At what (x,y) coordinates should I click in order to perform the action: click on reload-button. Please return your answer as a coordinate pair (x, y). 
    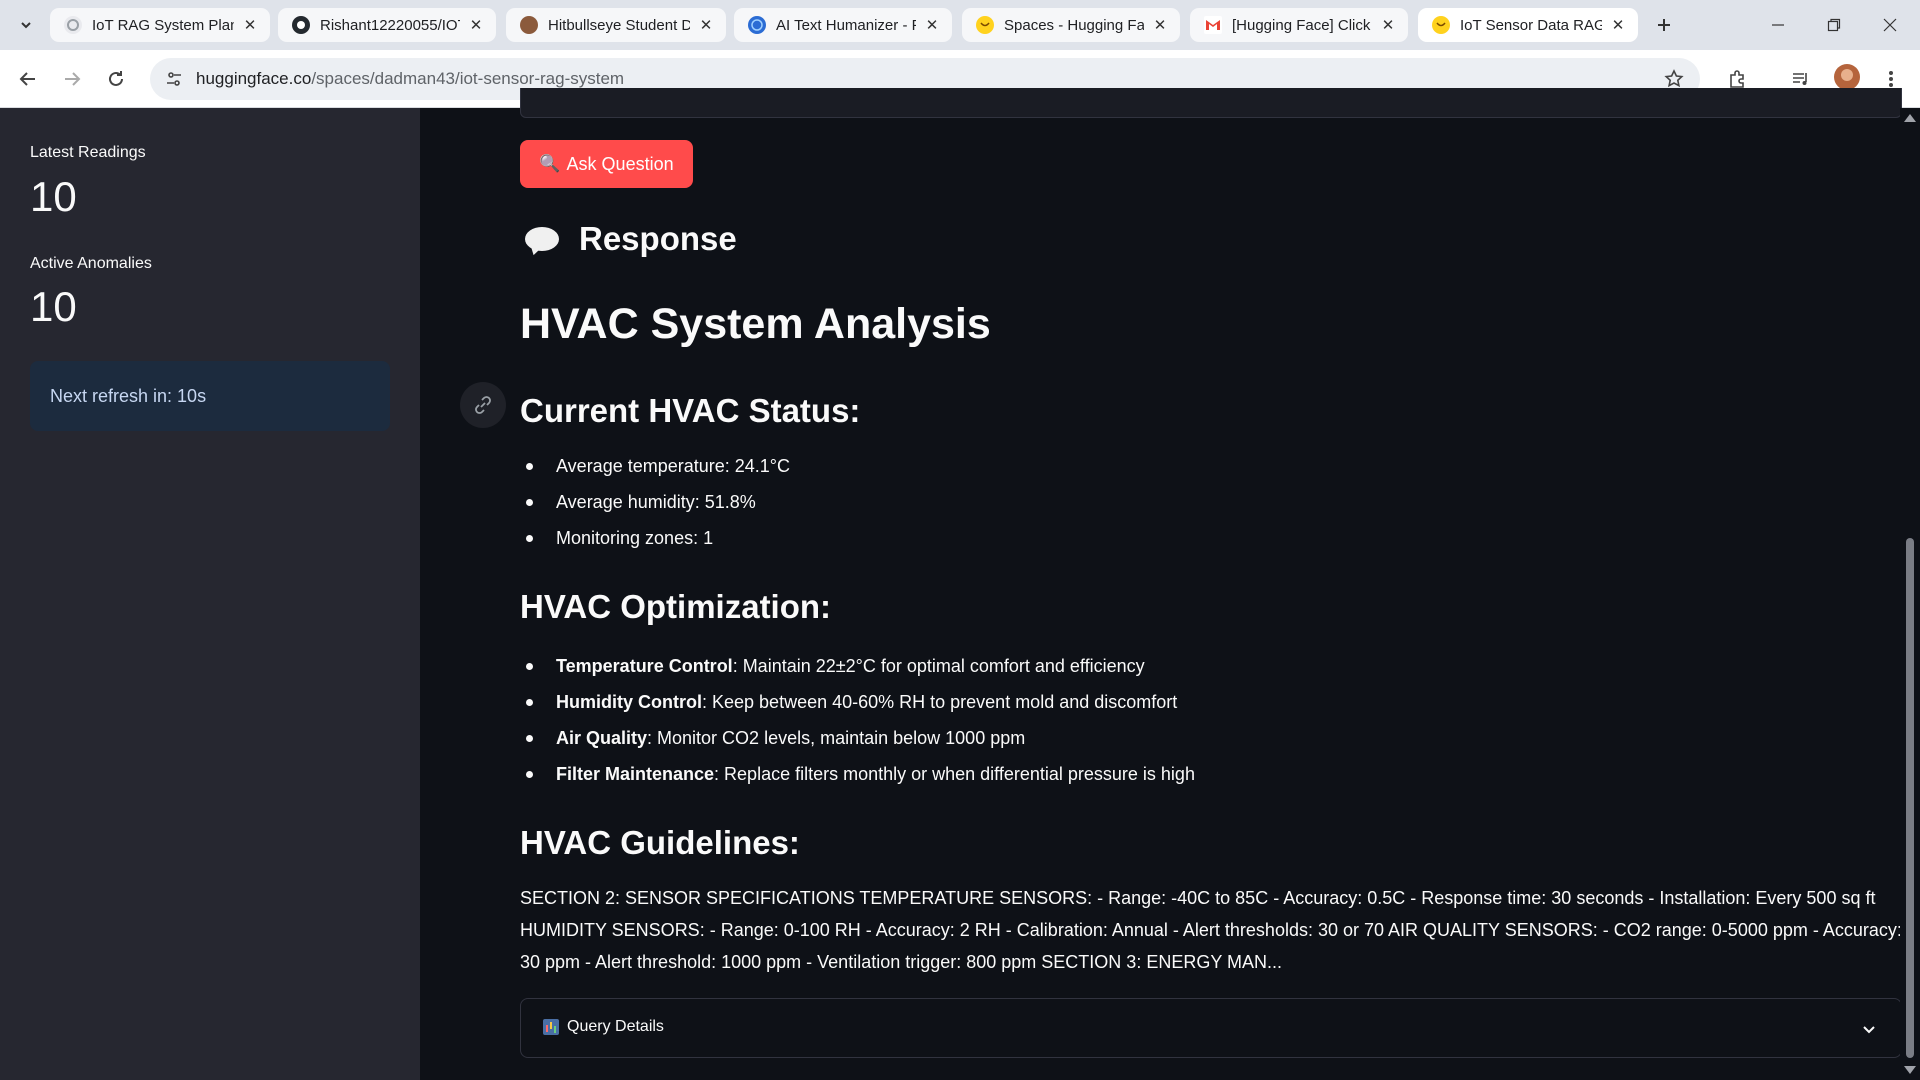
    Looking at the image, I should click on (116, 79).